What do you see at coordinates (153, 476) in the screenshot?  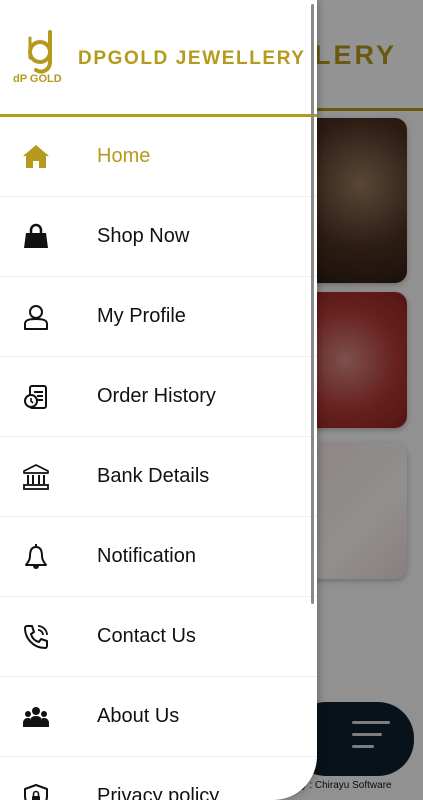 I see `drawer-item-label: Bank Details` at bounding box center [153, 476].